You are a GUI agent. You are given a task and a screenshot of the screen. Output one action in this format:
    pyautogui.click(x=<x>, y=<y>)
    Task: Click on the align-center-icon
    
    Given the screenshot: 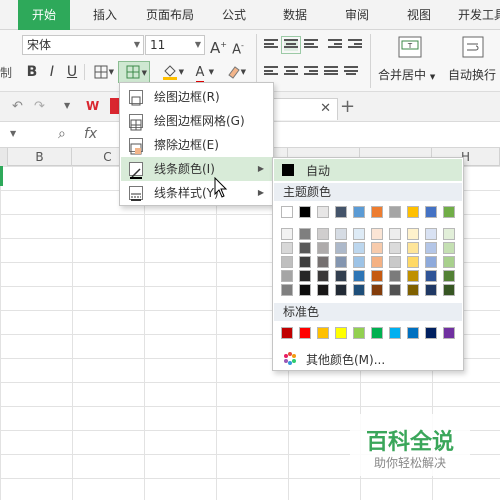 What is the action you would take?
    pyautogui.click(x=291, y=72)
    